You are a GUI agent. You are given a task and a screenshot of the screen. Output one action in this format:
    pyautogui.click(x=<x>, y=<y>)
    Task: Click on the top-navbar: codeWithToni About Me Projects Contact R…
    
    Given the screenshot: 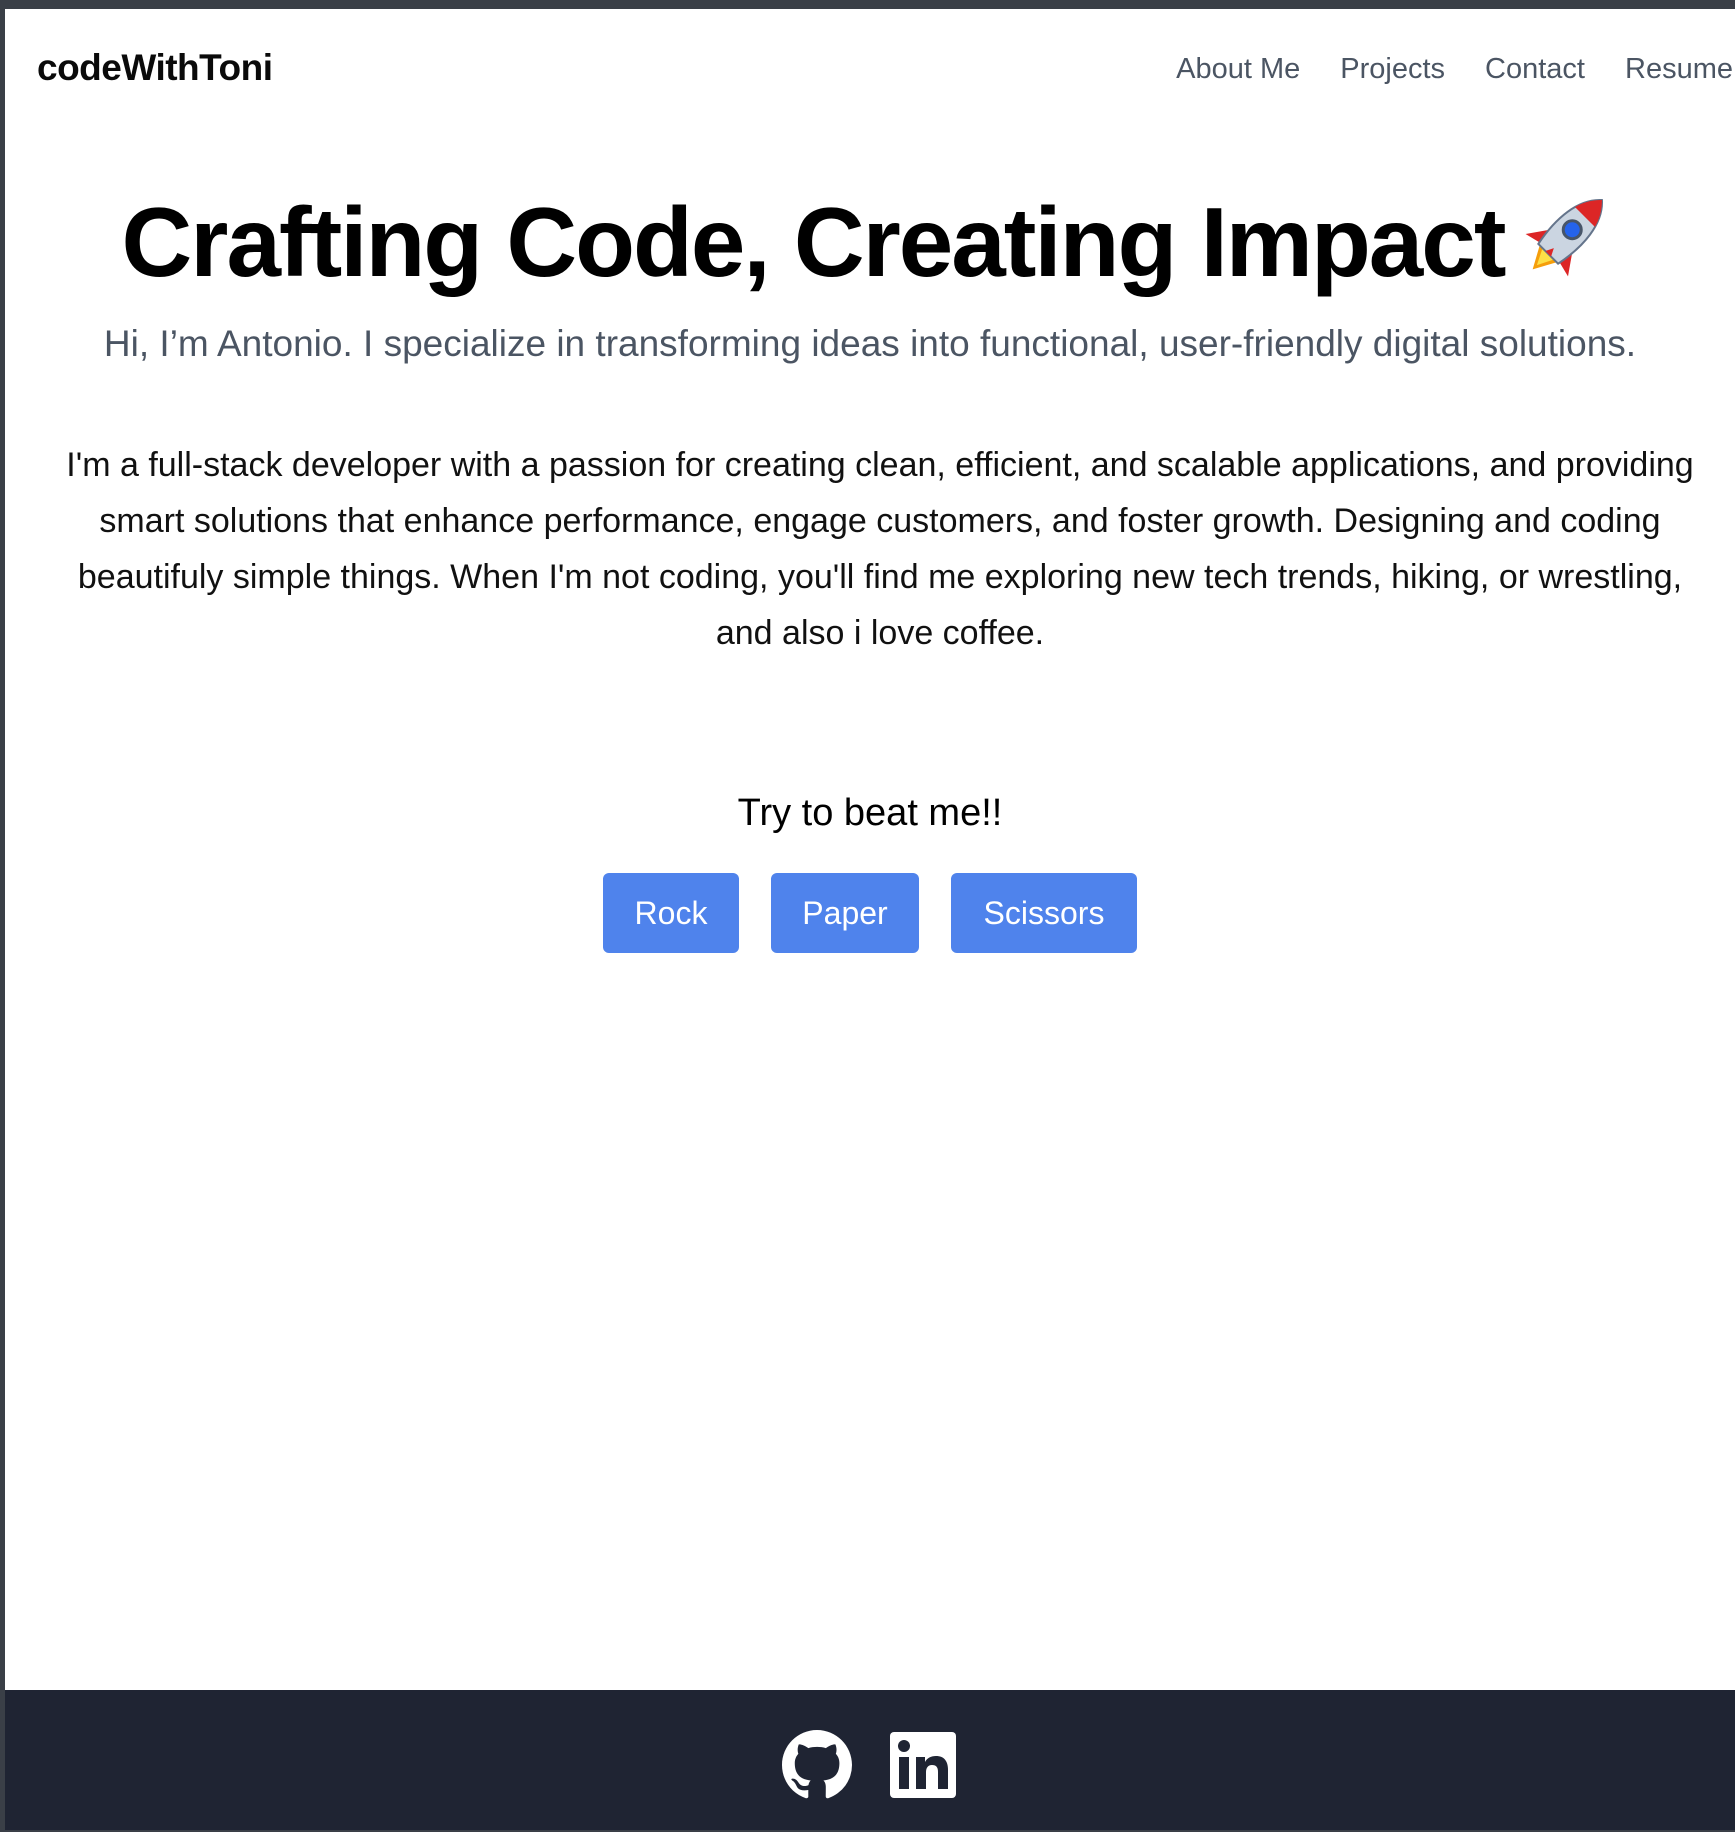 What is the action you would take?
    pyautogui.click(x=870, y=62)
    